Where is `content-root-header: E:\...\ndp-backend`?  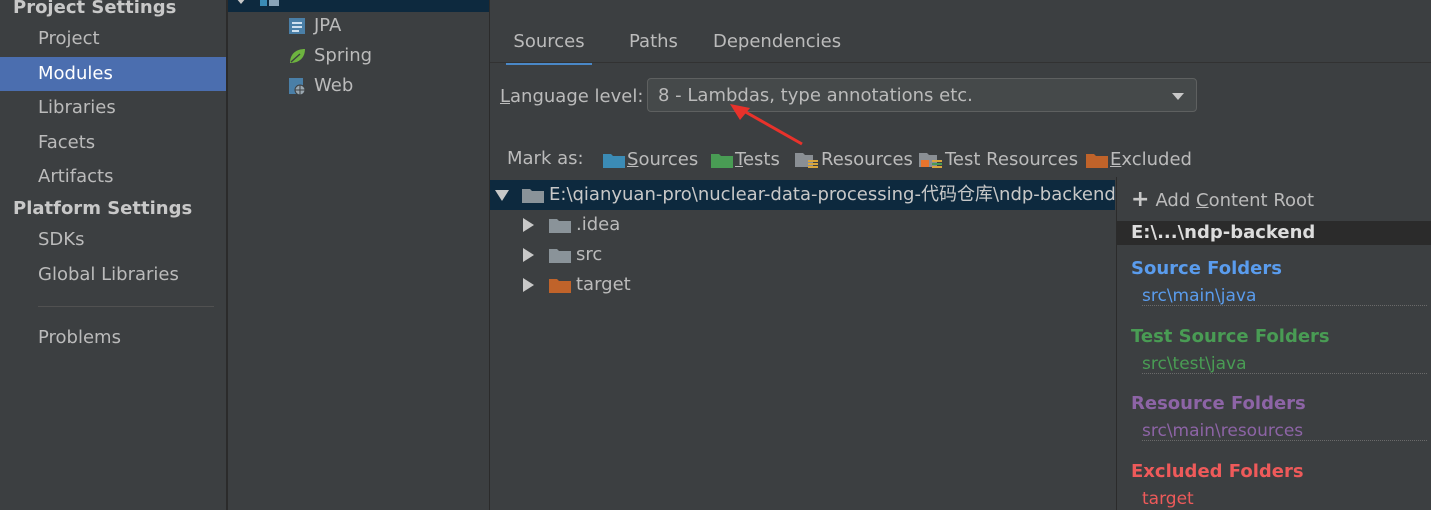
content-root-header: E:\...\ndp-backend is located at coordinates (1274, 233).